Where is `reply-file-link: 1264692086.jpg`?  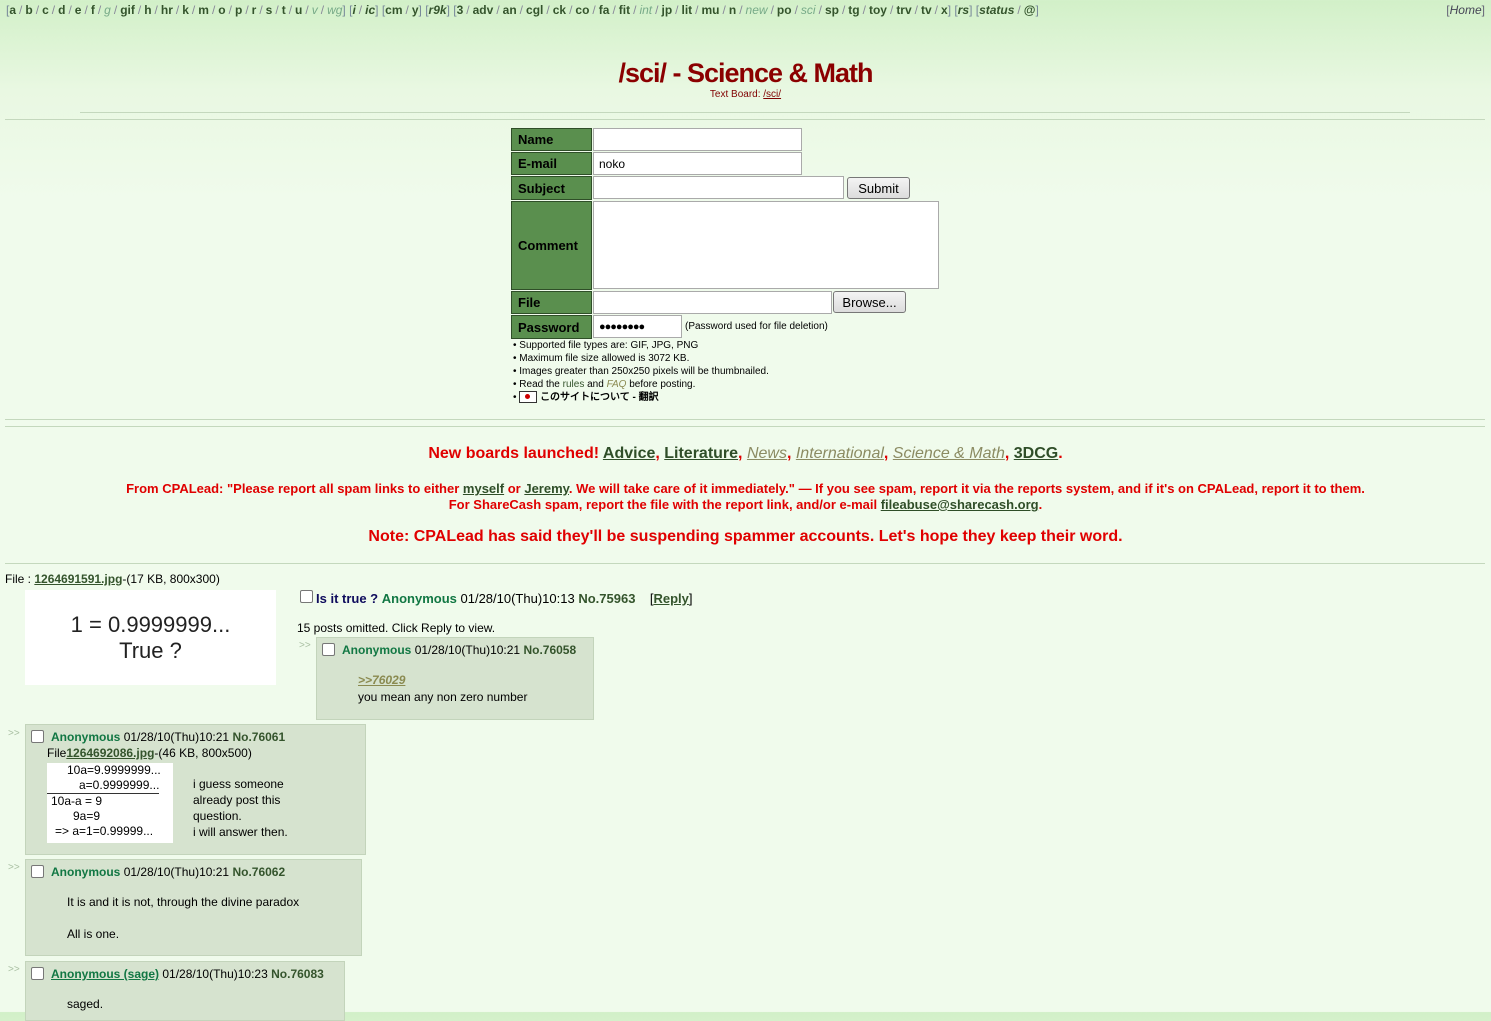
reply-file-link: 1264692086.jpg is located at coordinates (110, 753).